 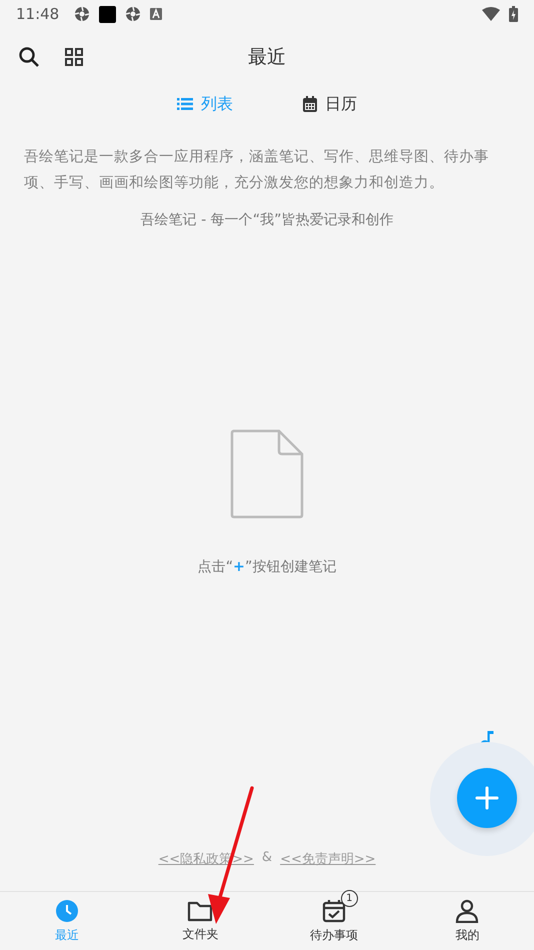 I want to click on battery-icon, so click(x=513, y=14).